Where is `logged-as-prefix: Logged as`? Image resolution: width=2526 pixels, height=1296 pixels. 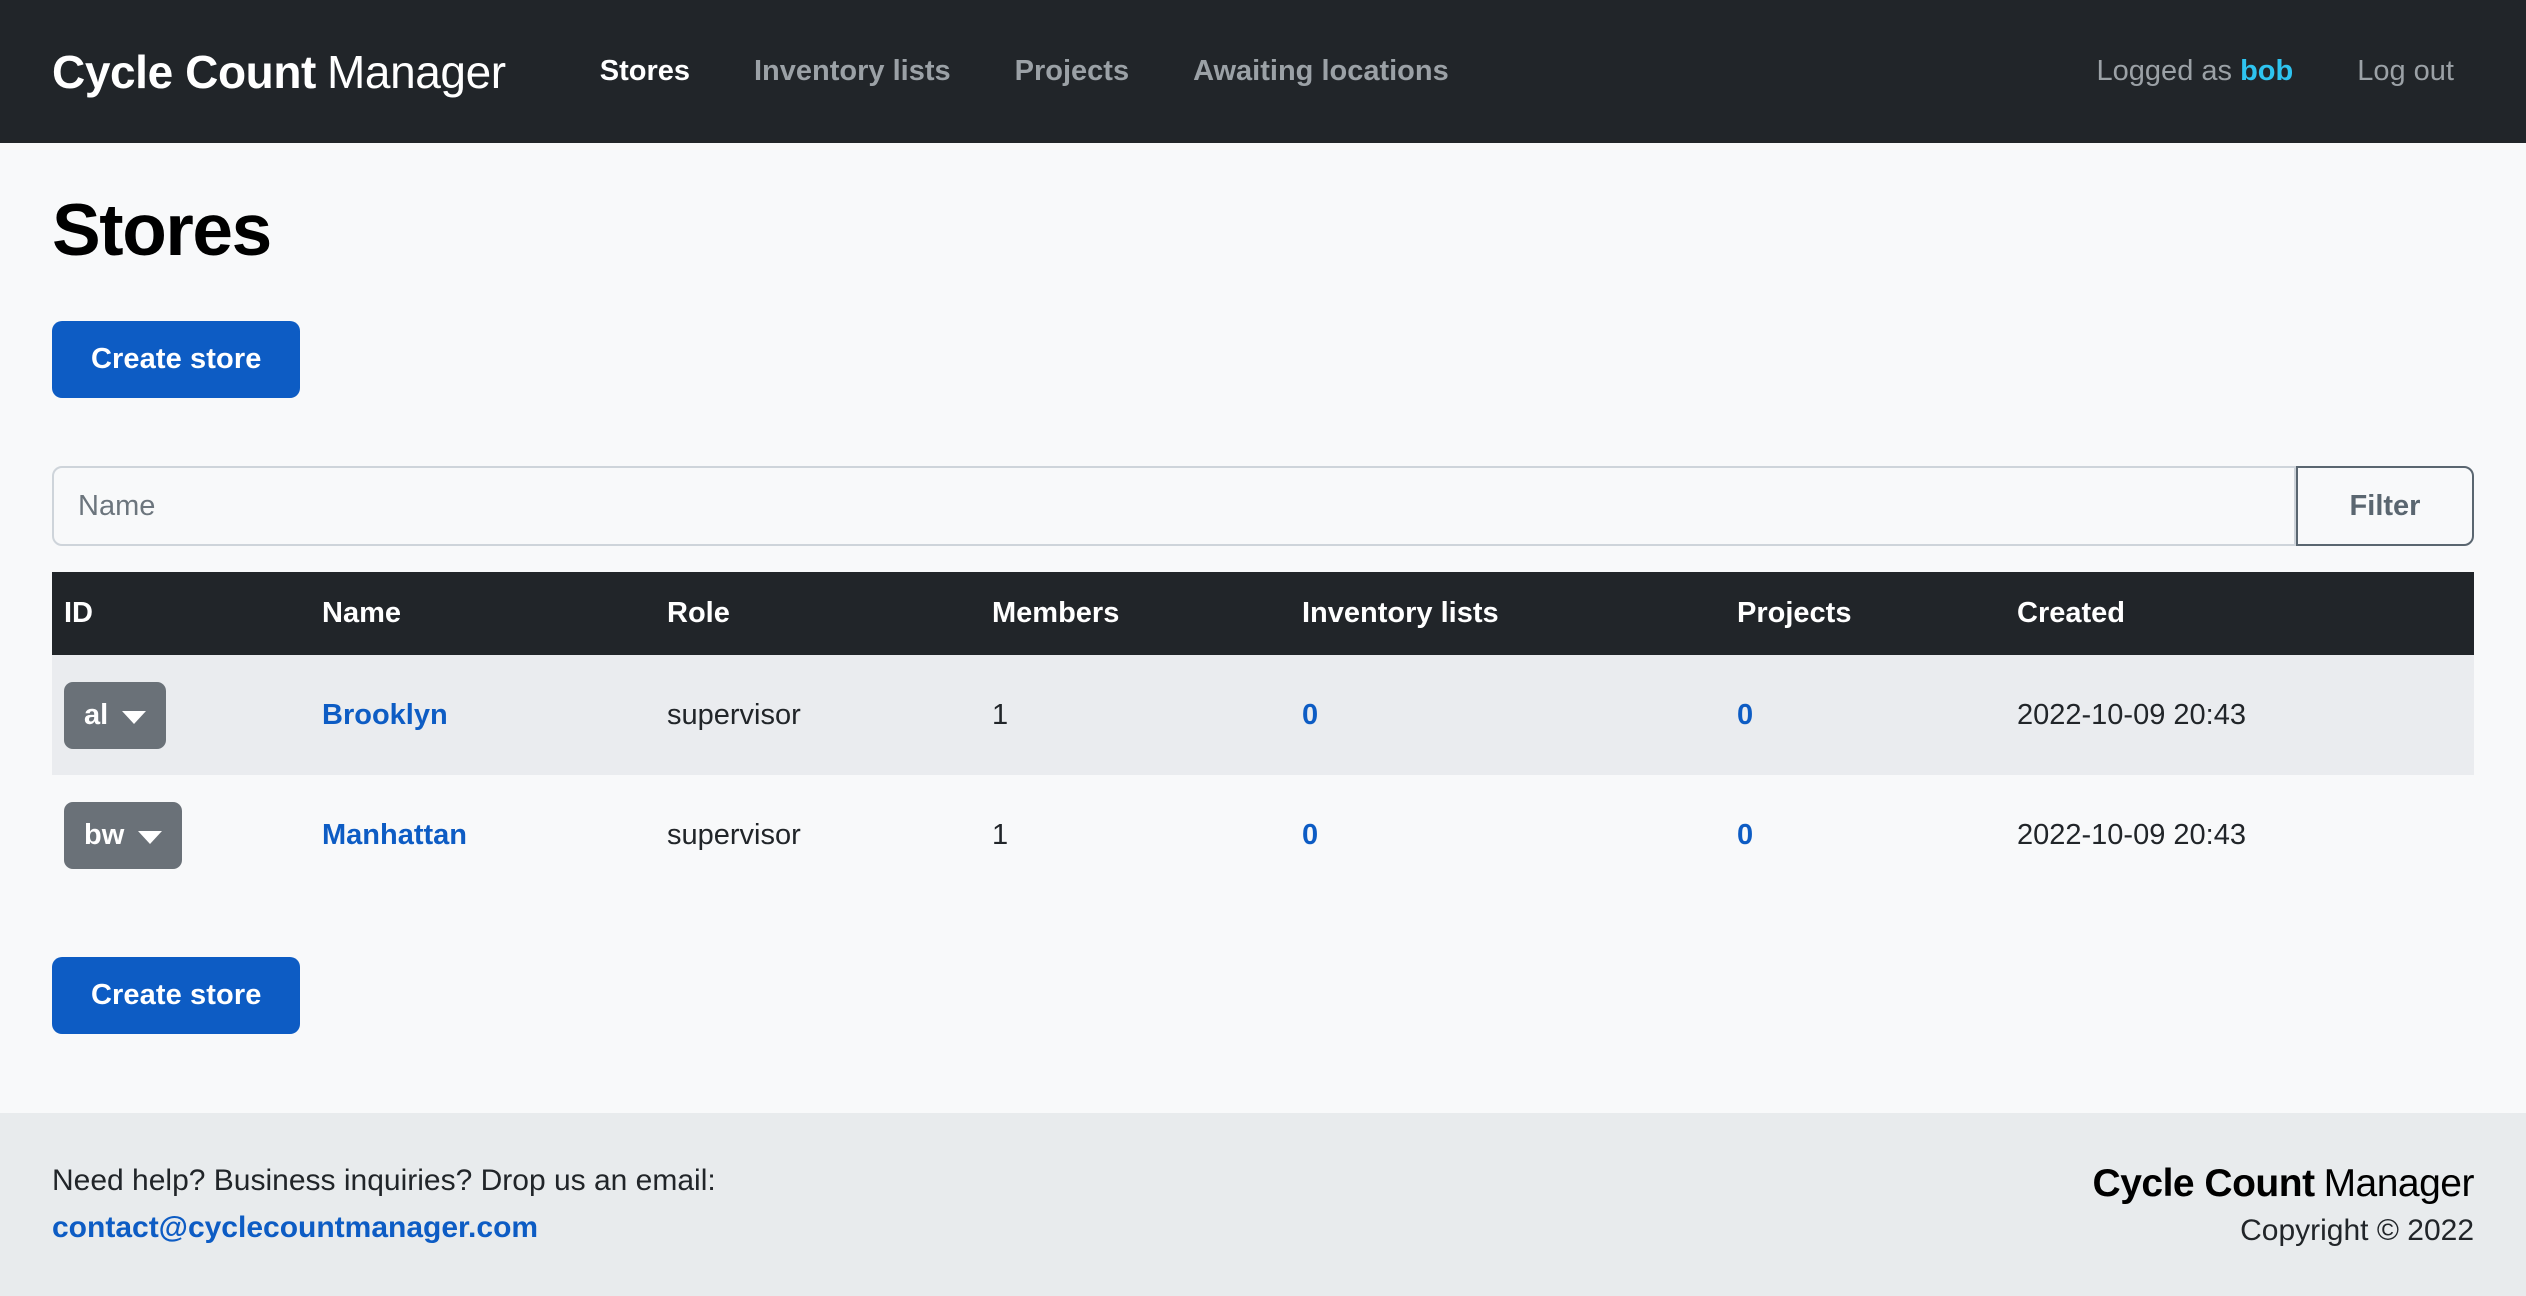 logged-as-prefix: Logged as is located at coordinates (2164, 71).